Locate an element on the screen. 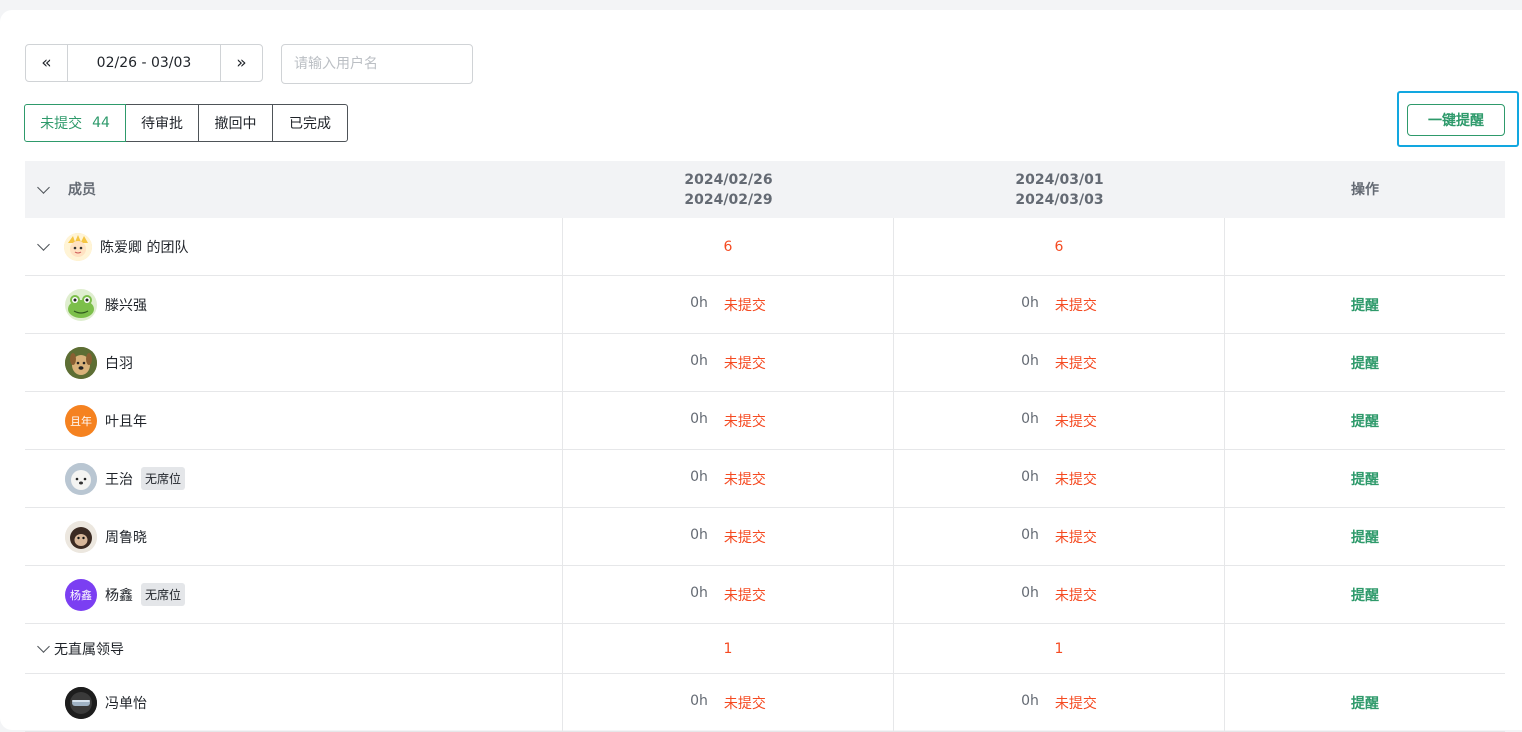 Image resolution: width=1522 pixels, height=732 pixels. table-row: 杨鑫 杨鑫 无席位 0h 未提交 0h 未提交 提醒 is located at coordinates (765, 595).